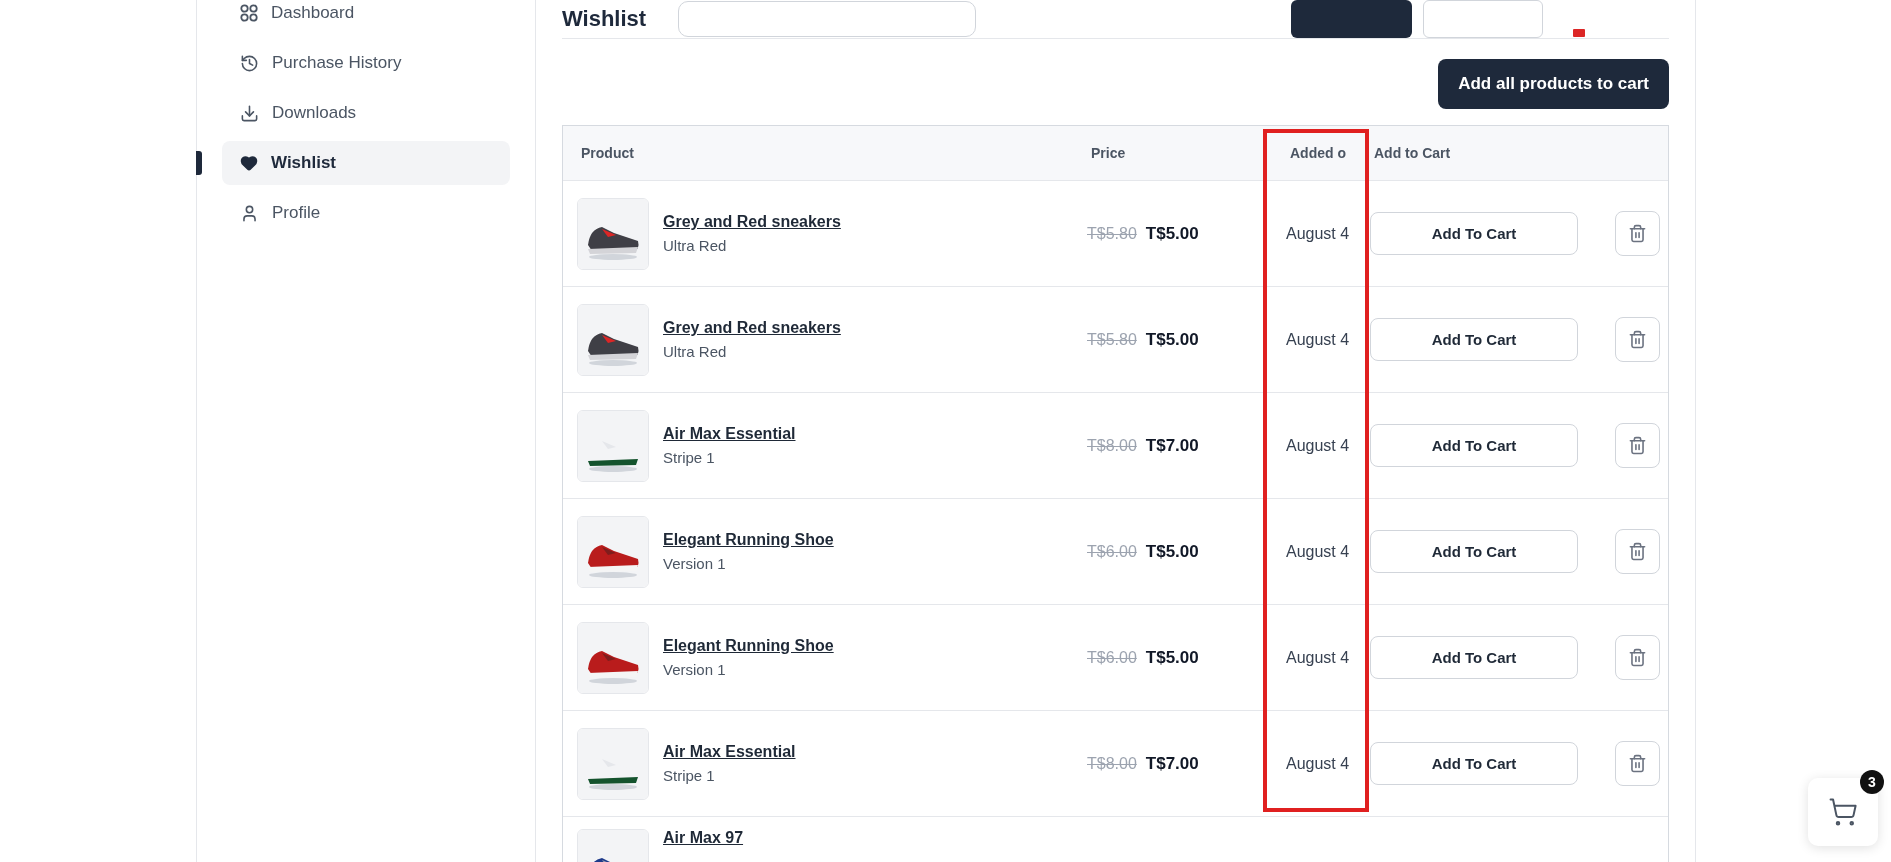  I want to click on search-field, so click(827, 19).